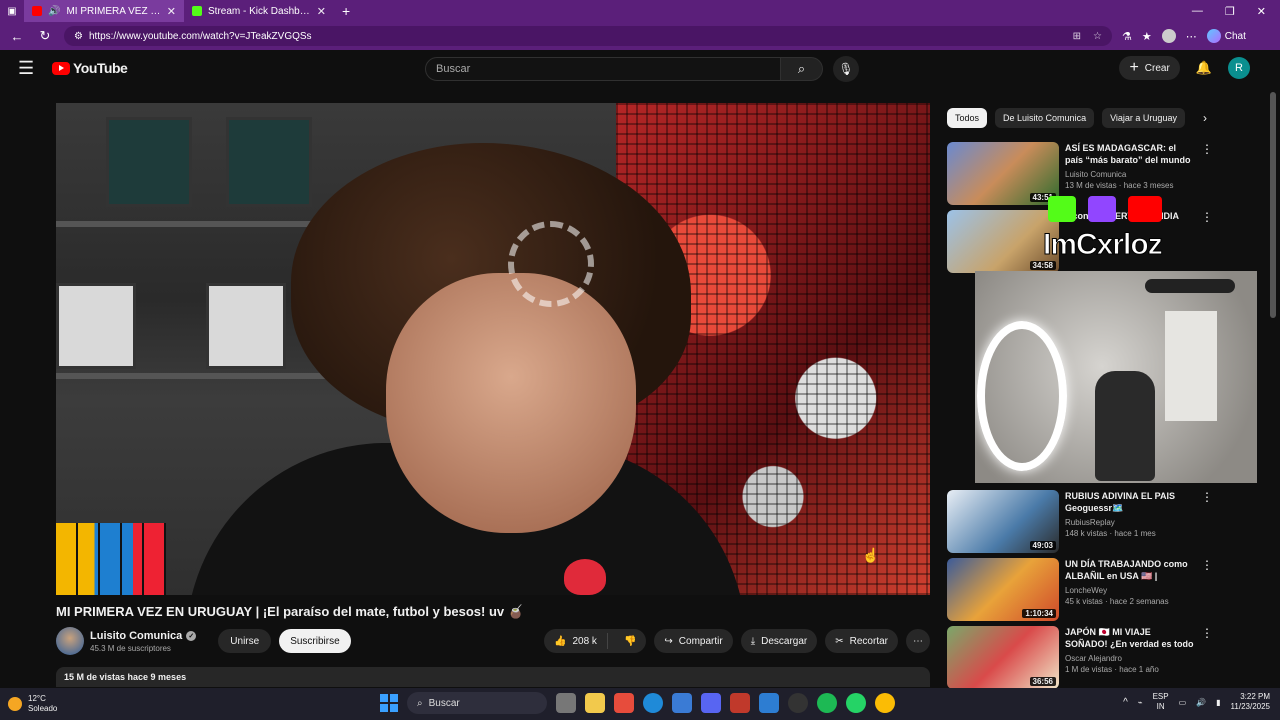 The image size is (1280, 720). Describe the element at coordinates (856, 703) in the screenshot. I see `whatsapp-icon` at that location.